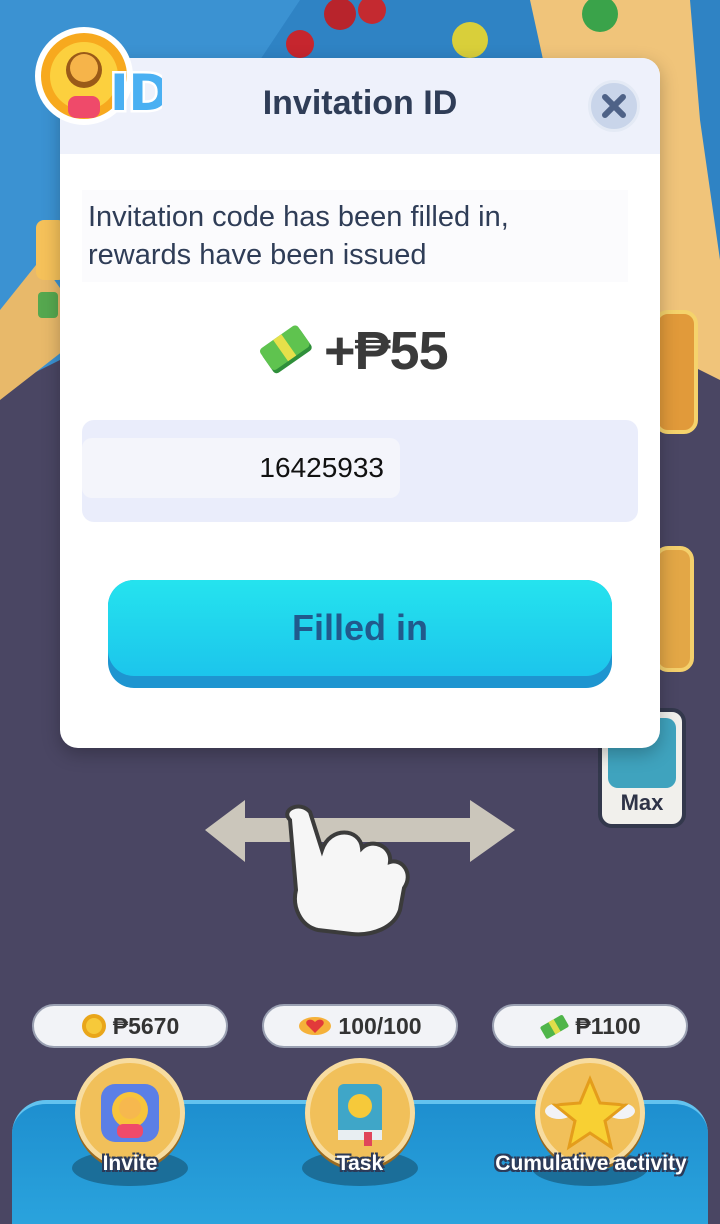 This screenshot has width=720, height=1224. What do you see at coordinates (98, 76) in the screenshot?
I see `id-badge-icon: ID` at bounding box center [98, 76].